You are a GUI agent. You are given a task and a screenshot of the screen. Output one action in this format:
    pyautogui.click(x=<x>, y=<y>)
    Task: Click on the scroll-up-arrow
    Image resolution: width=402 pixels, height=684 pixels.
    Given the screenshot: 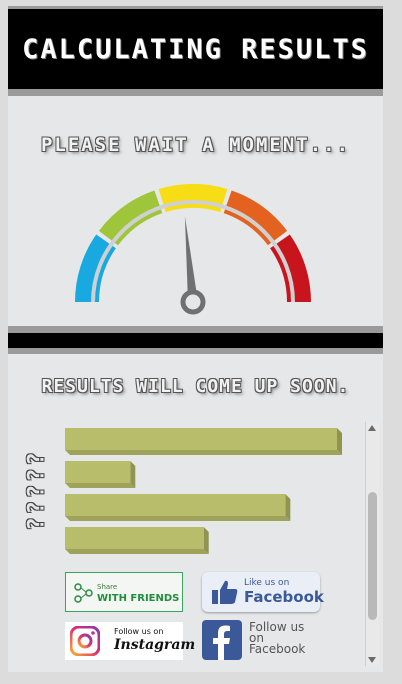 What is the action you would take?
    pyautogui.click(x=372, y=428)
    